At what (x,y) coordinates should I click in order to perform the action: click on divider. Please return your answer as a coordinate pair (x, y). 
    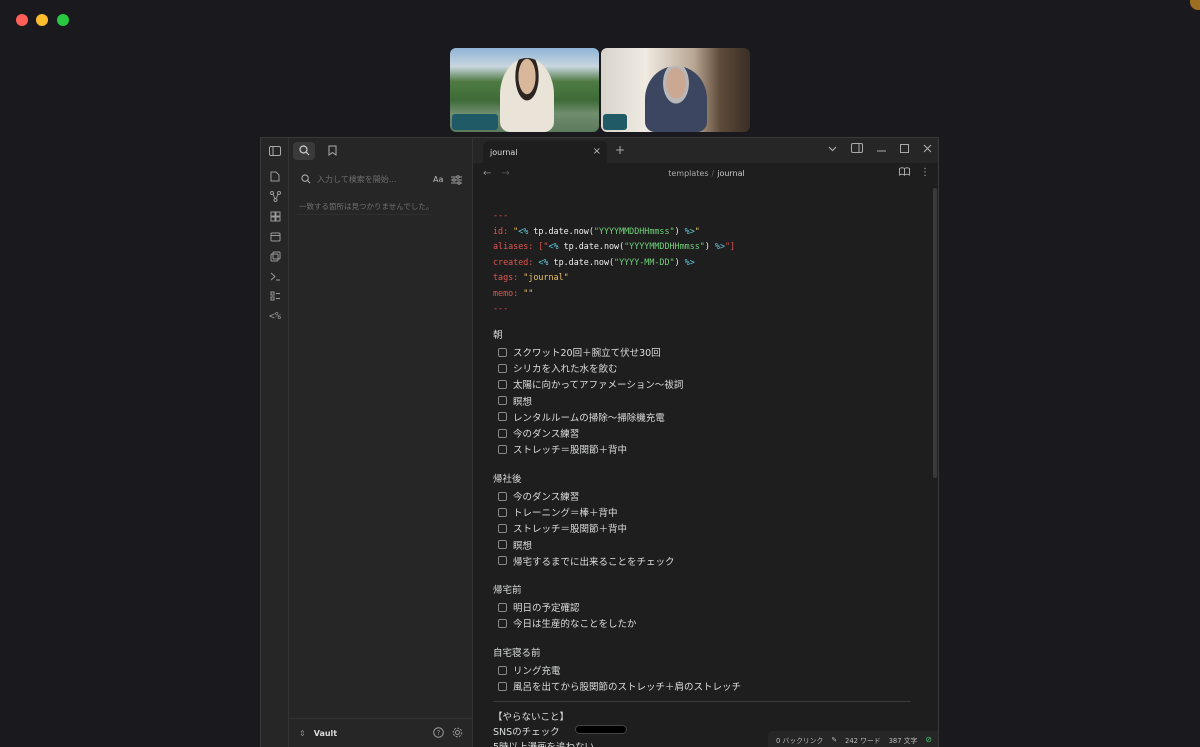
    Looking at the image, I should click on (365, 214).